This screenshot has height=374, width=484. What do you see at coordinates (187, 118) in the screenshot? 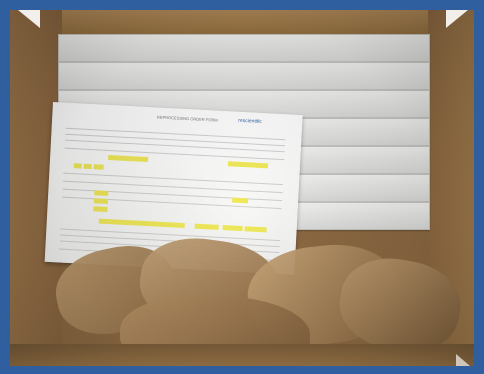
I see `form-title: REPROCESSING ORDER FORM` at bounding box center [187, 118].